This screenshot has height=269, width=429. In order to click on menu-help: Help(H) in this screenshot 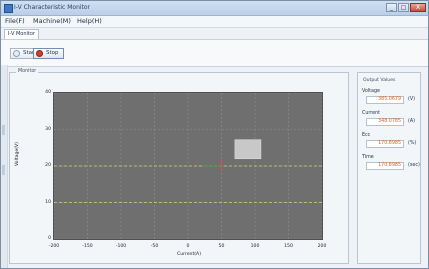, I will do `click(89, 21)`.